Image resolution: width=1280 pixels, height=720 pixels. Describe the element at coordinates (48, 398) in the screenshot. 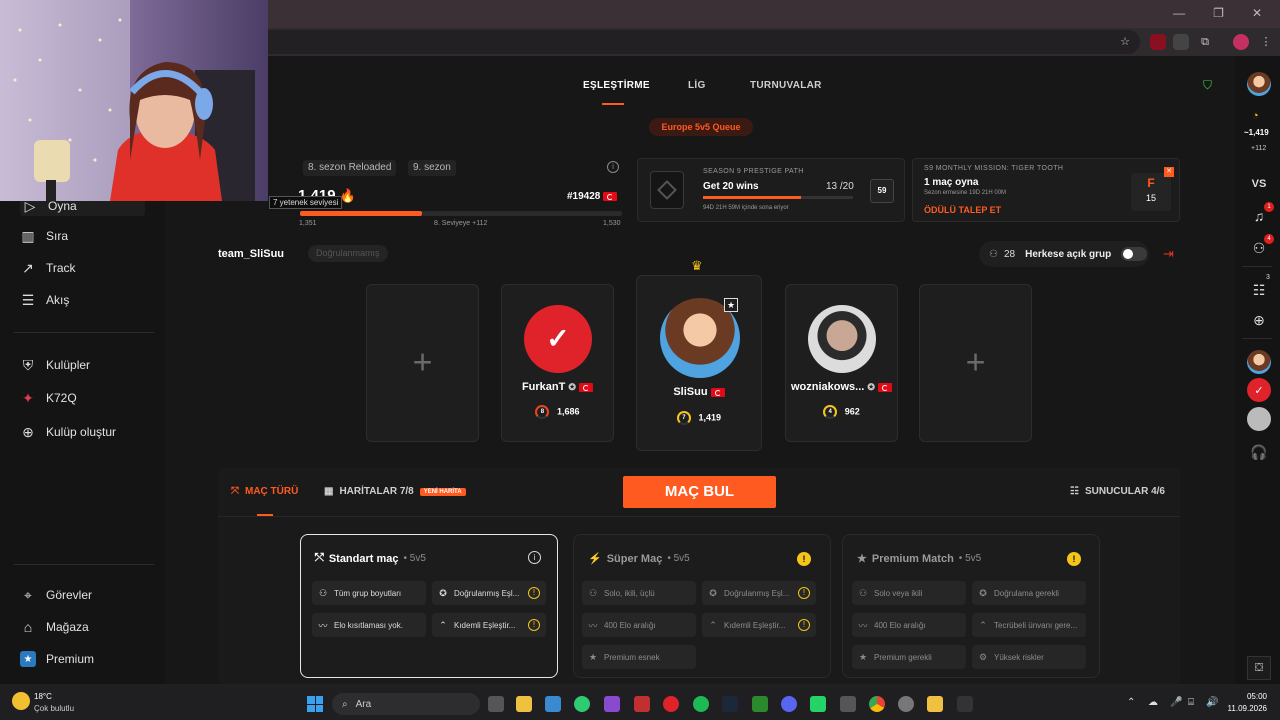

I see `sidebar-item-club-k72q: ✦ K72Q` at that location.